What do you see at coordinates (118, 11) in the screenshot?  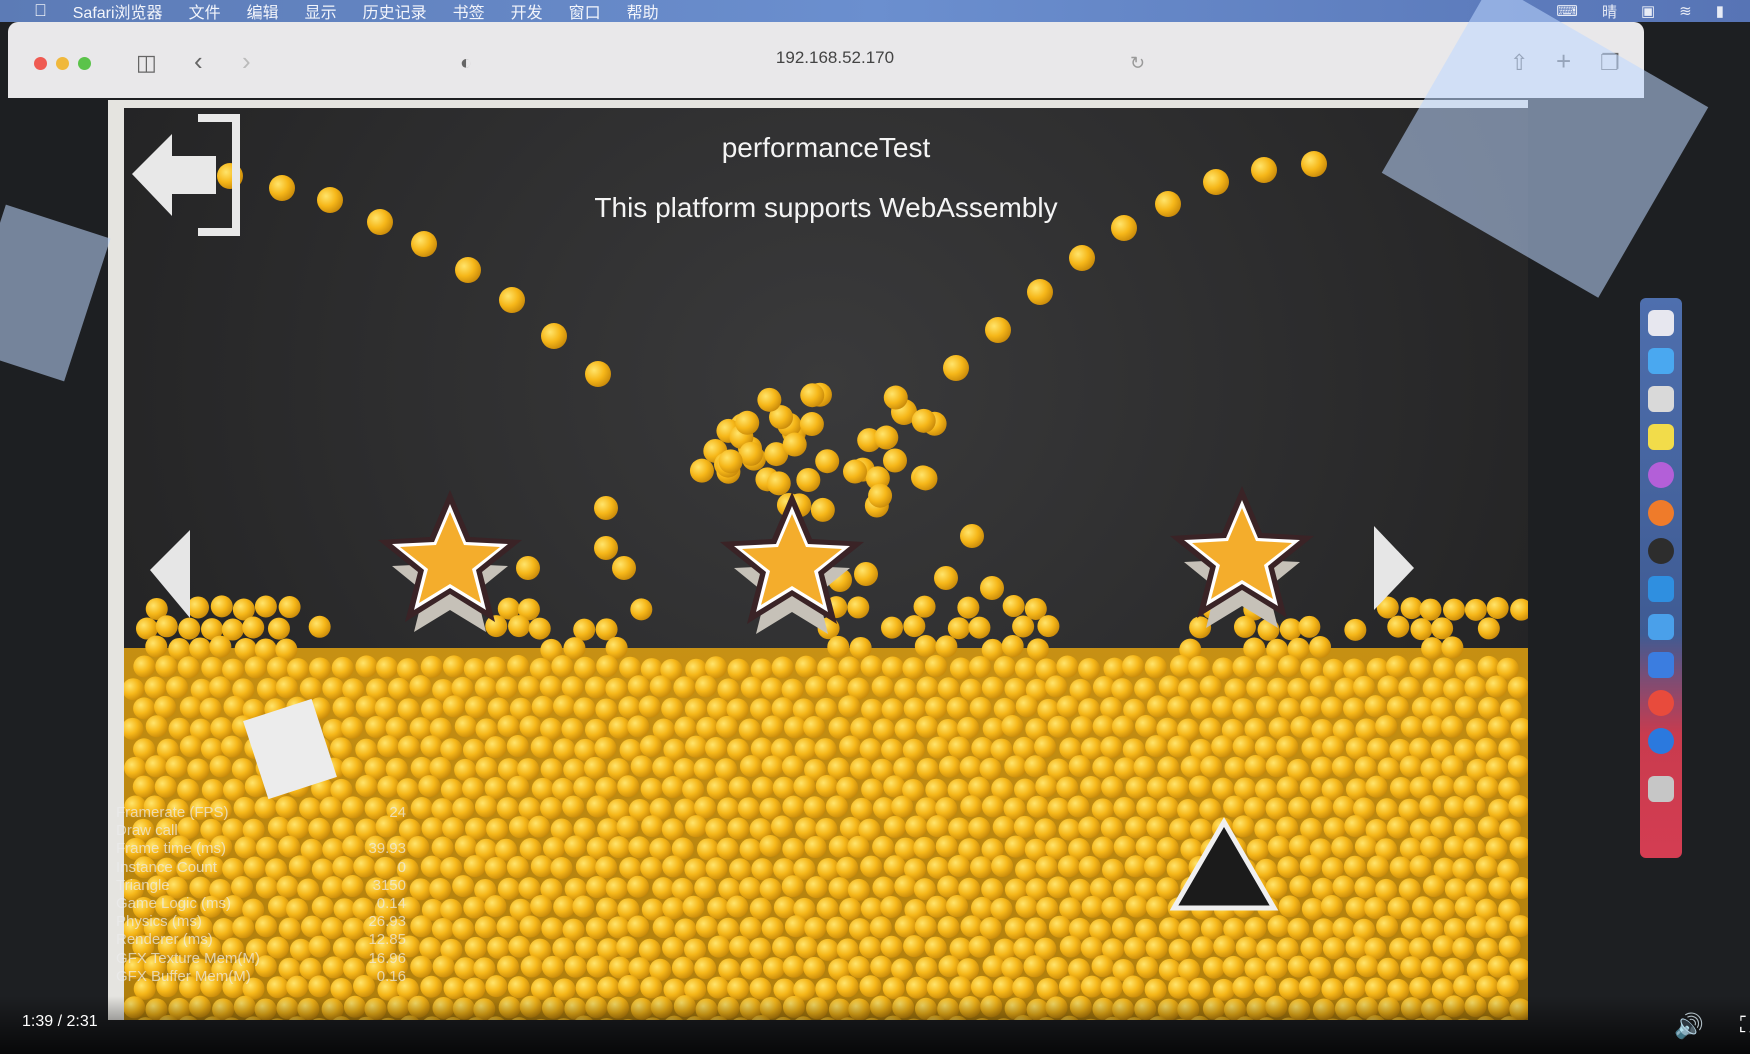 I see `menu-item-safari: Safari浏览器` at bounding box center [118, 11].